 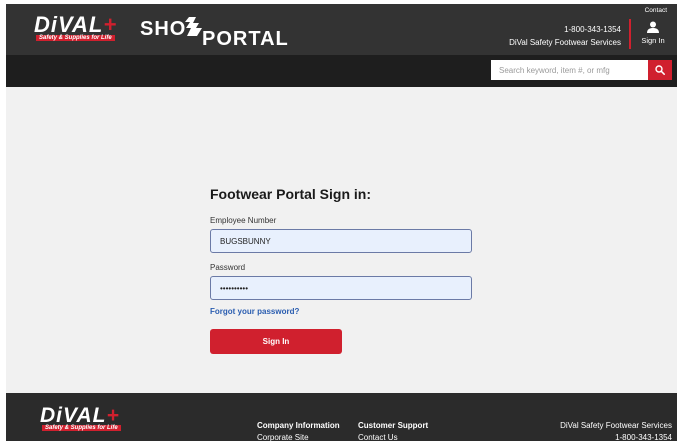 What do you see at coordinates (276, 341) in the screenshot?
I see `sign-in-button: Sign In` at bounding box center [276, 341].